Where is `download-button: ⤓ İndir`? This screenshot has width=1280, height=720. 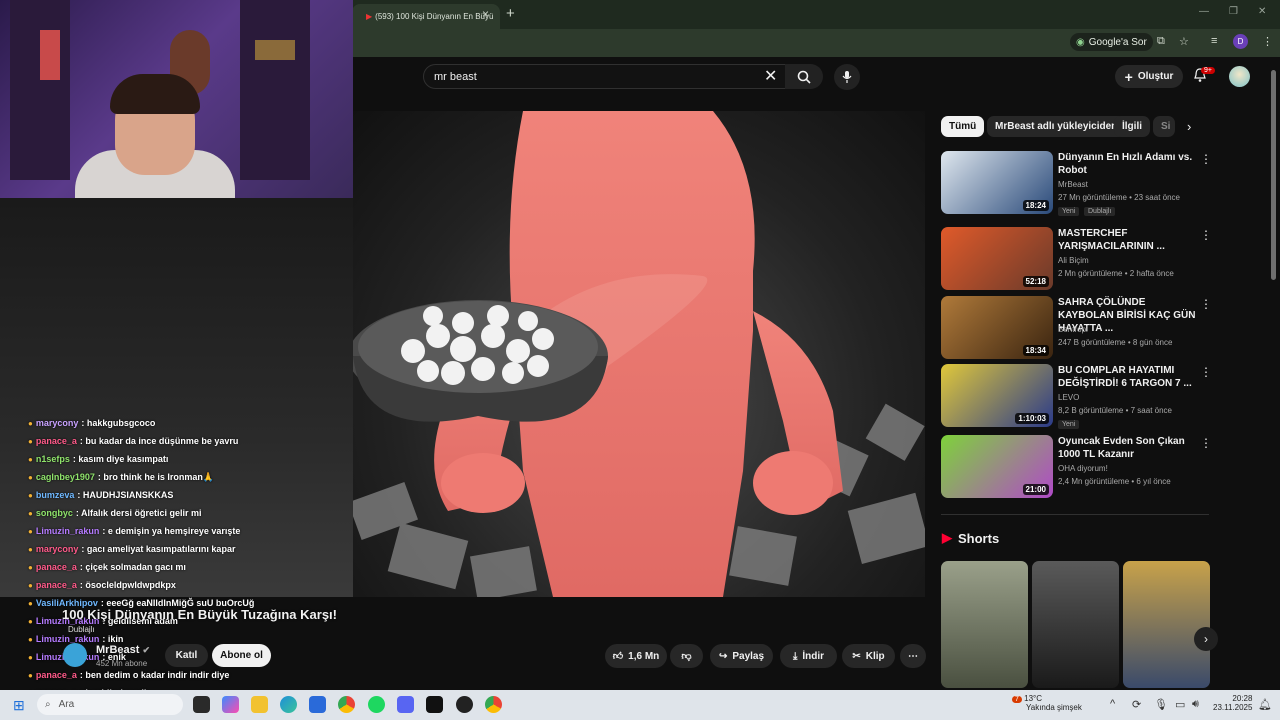
download-button: ⤓ İndir is located at coordinates (808, 656).